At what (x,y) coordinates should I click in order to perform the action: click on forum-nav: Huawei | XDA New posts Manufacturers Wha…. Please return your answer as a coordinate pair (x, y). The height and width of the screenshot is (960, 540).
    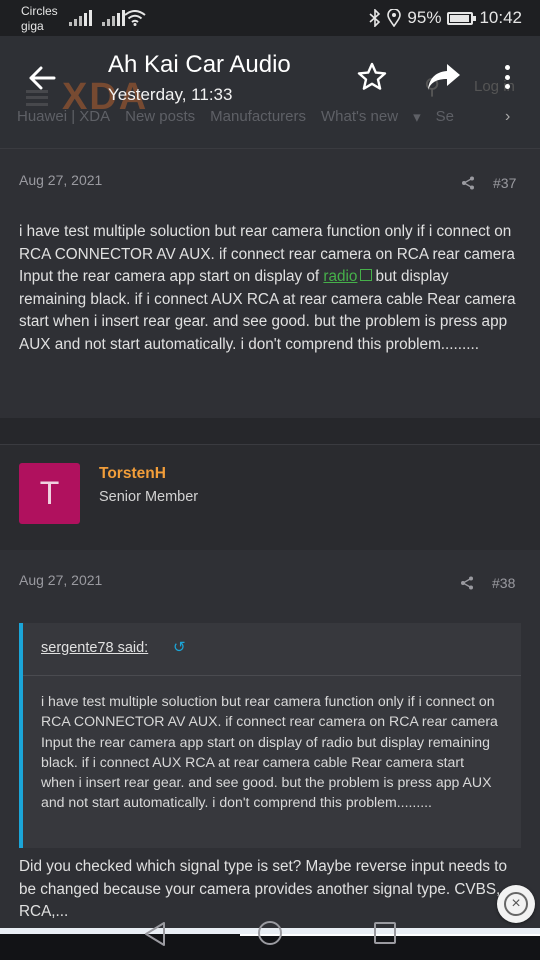
    Looking at the image, I should click on (235, 117).